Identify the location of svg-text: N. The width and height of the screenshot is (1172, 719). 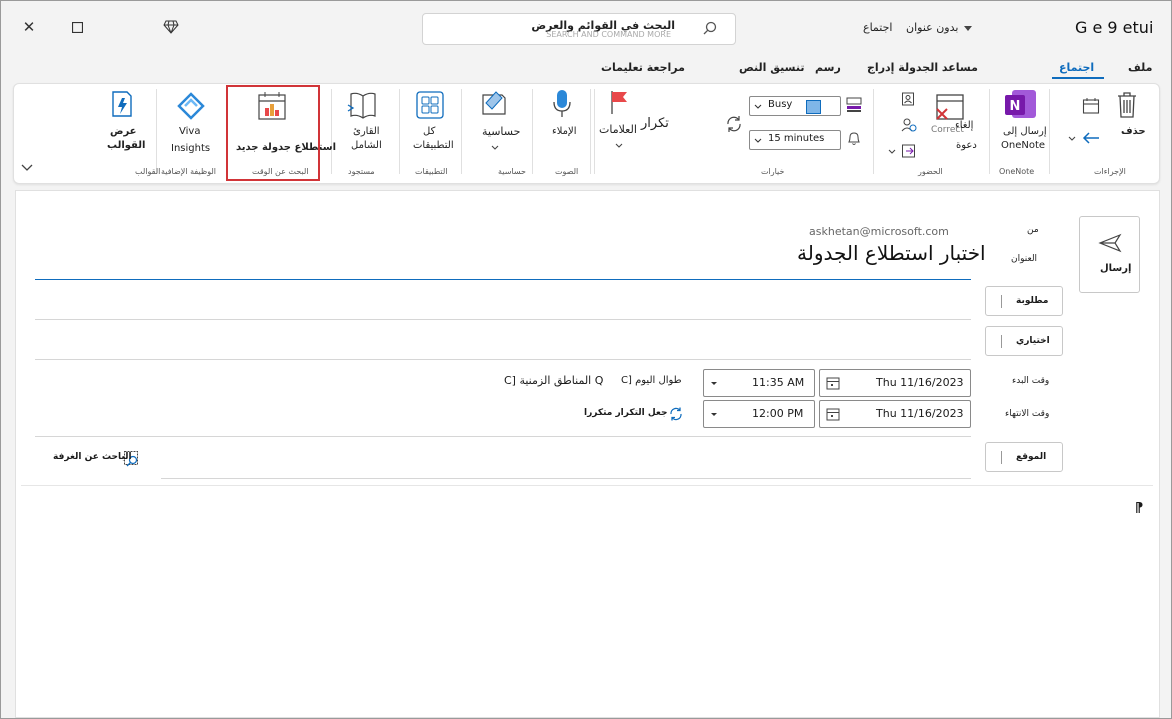
(1015, 106).